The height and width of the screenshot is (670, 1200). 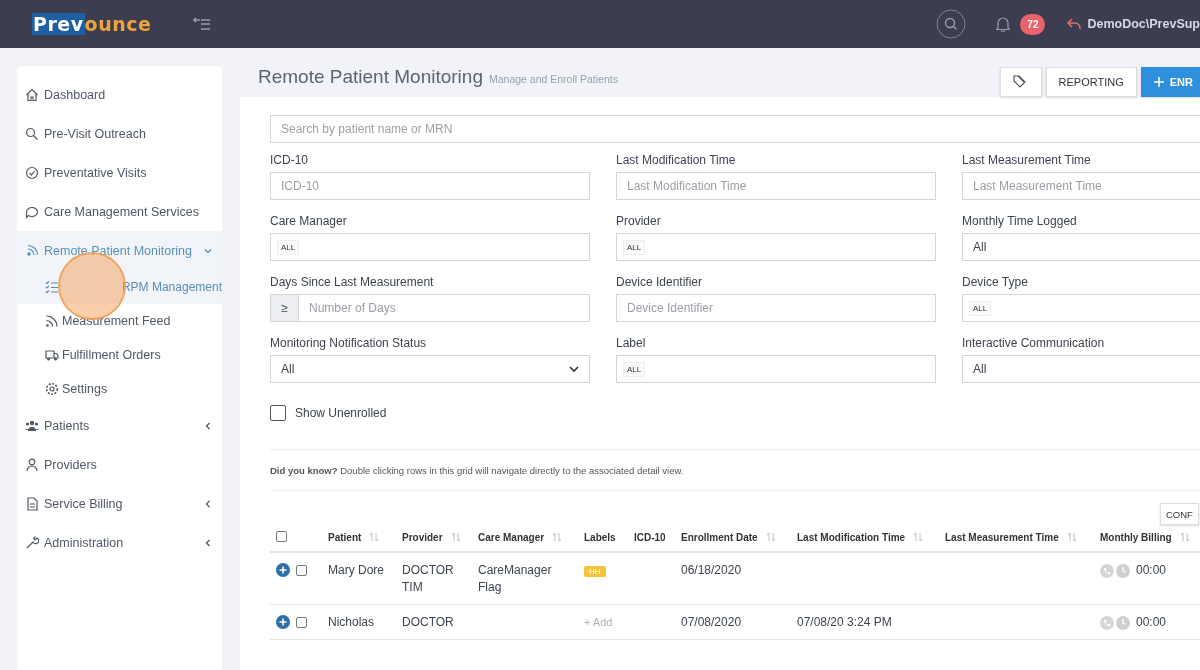 I want to click on bell-icon, so click(x=1003, y=24).